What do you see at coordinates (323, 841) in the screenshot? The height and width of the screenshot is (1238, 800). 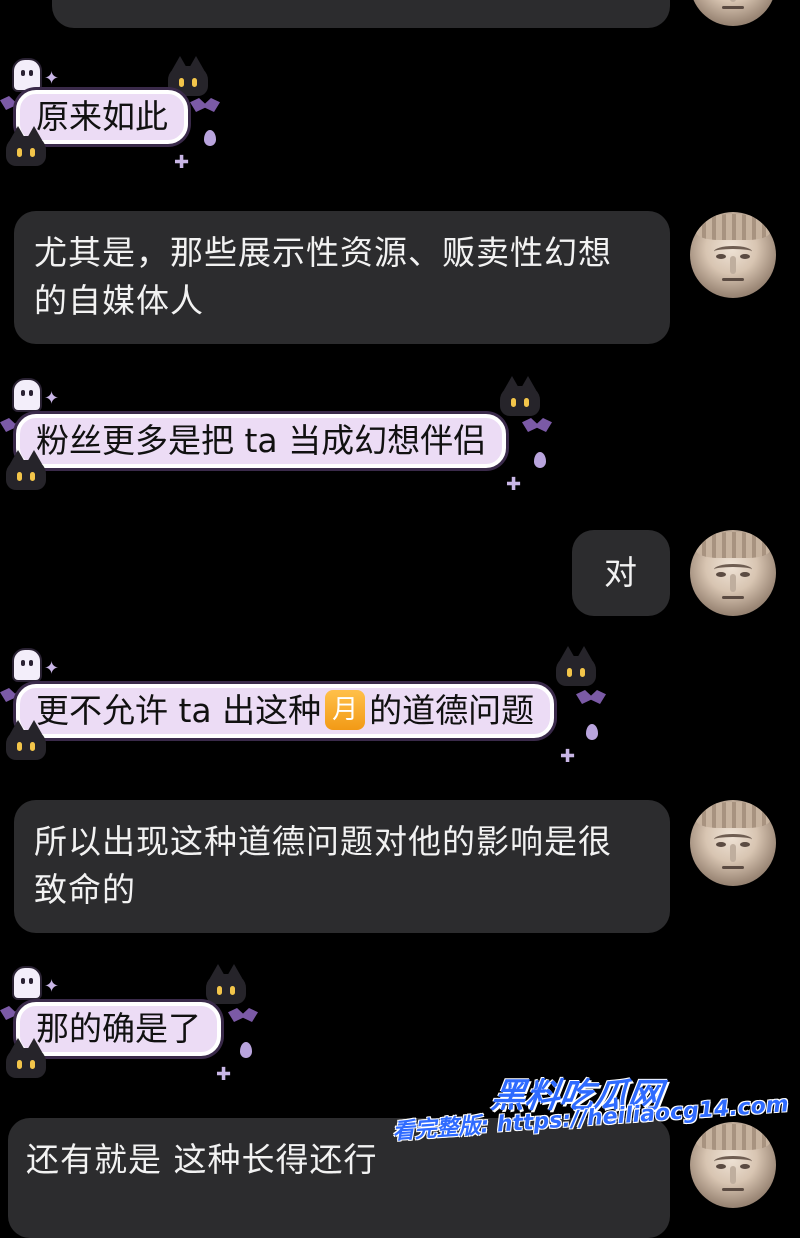 I see `message-line: 所以出现这种道德问题对他的影响是很` at bounding box center [323, 841].